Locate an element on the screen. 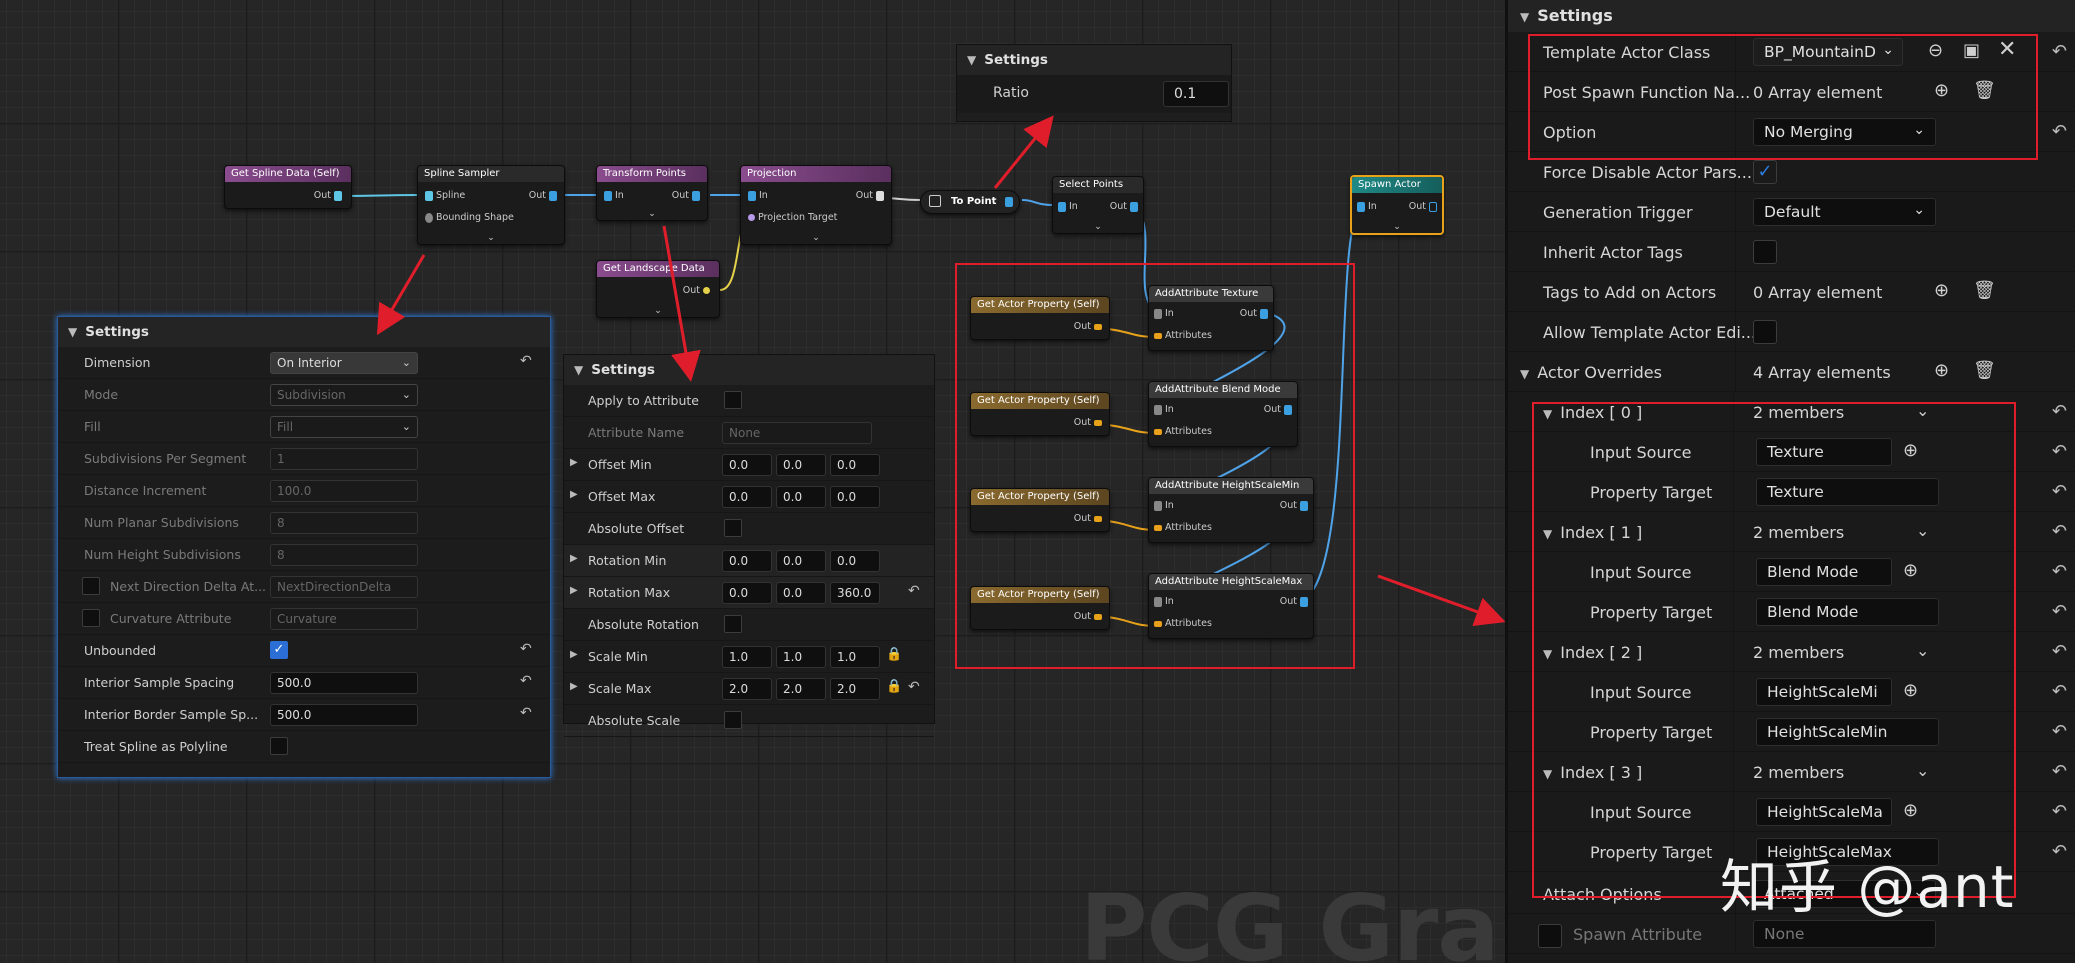  bounding-pin is located at coordinates (429, 217).